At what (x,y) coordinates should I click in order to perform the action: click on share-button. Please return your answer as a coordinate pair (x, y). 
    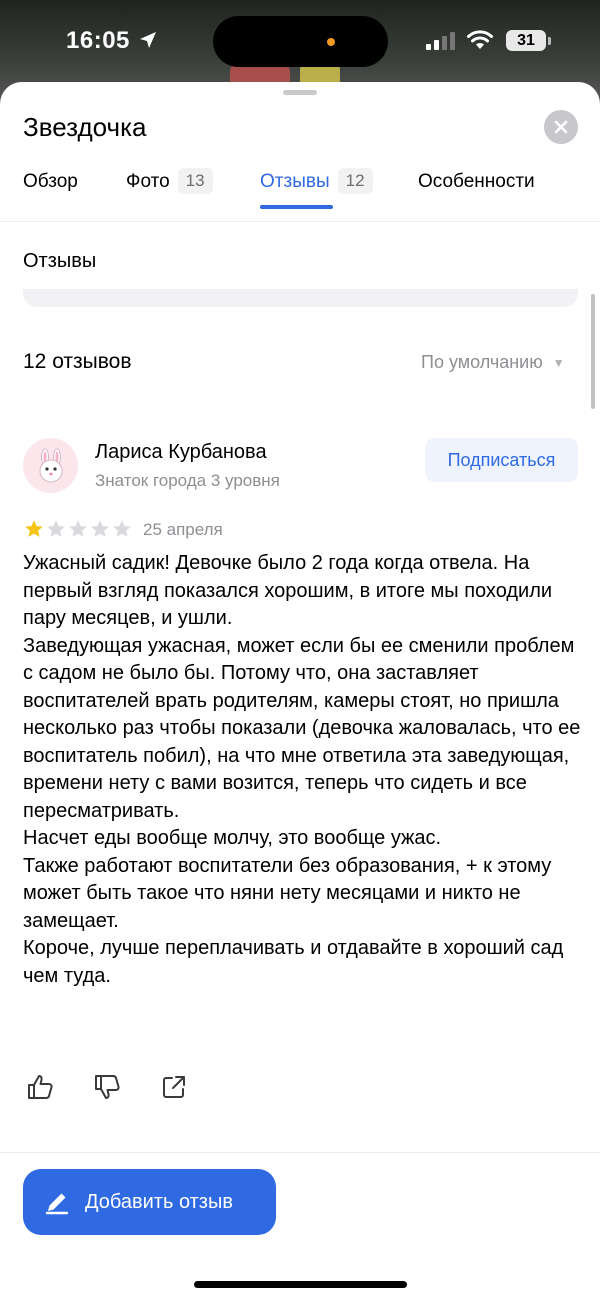
    Looking at the image, I should click on (174, 1087).